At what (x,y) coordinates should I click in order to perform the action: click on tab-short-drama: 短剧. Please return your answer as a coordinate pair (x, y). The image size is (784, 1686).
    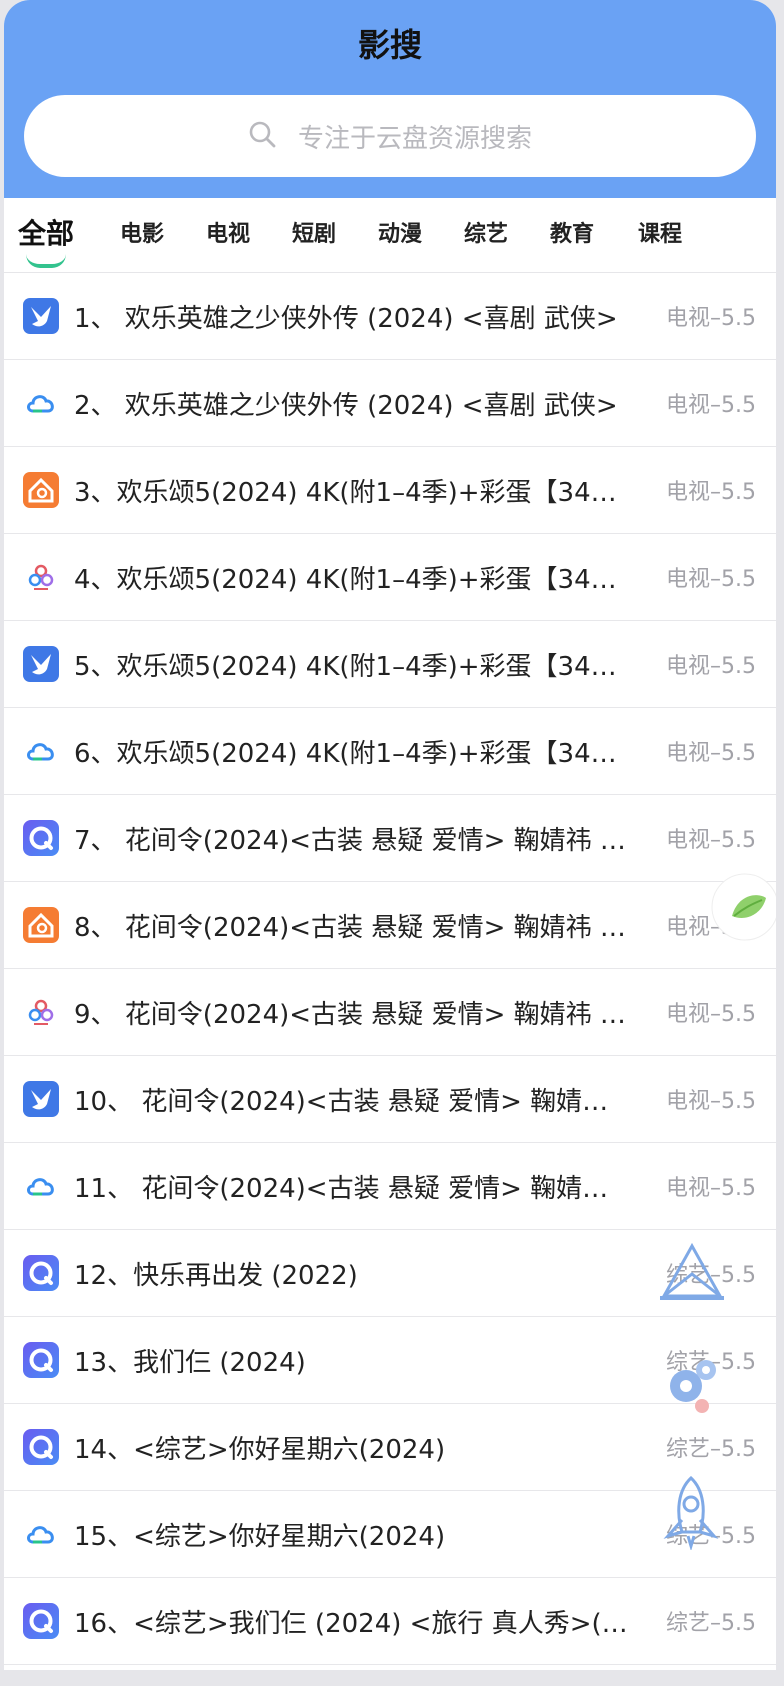
    Looking at the image, I should click on (314, 232).